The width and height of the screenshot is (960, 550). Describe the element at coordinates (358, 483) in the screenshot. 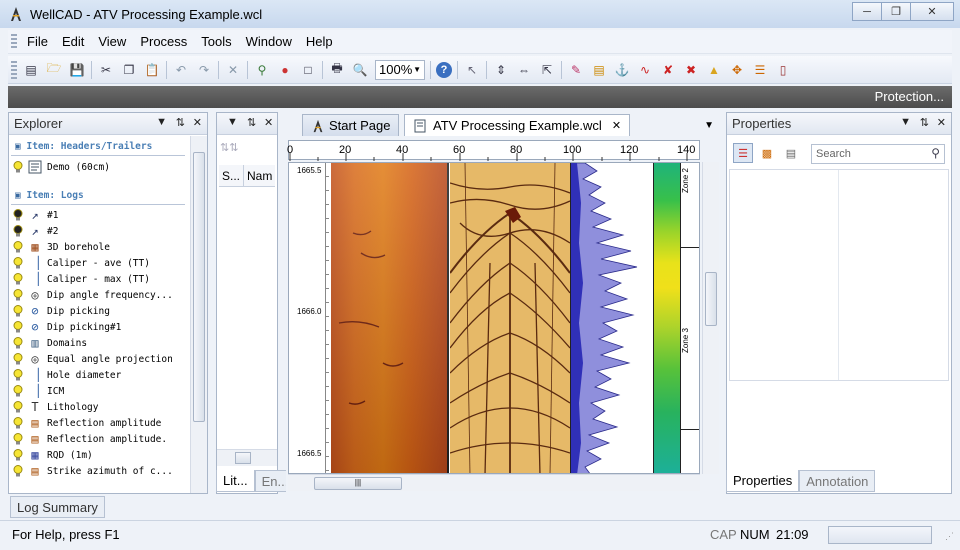

I see `doc-hscroll-thumb: |||` at that location.